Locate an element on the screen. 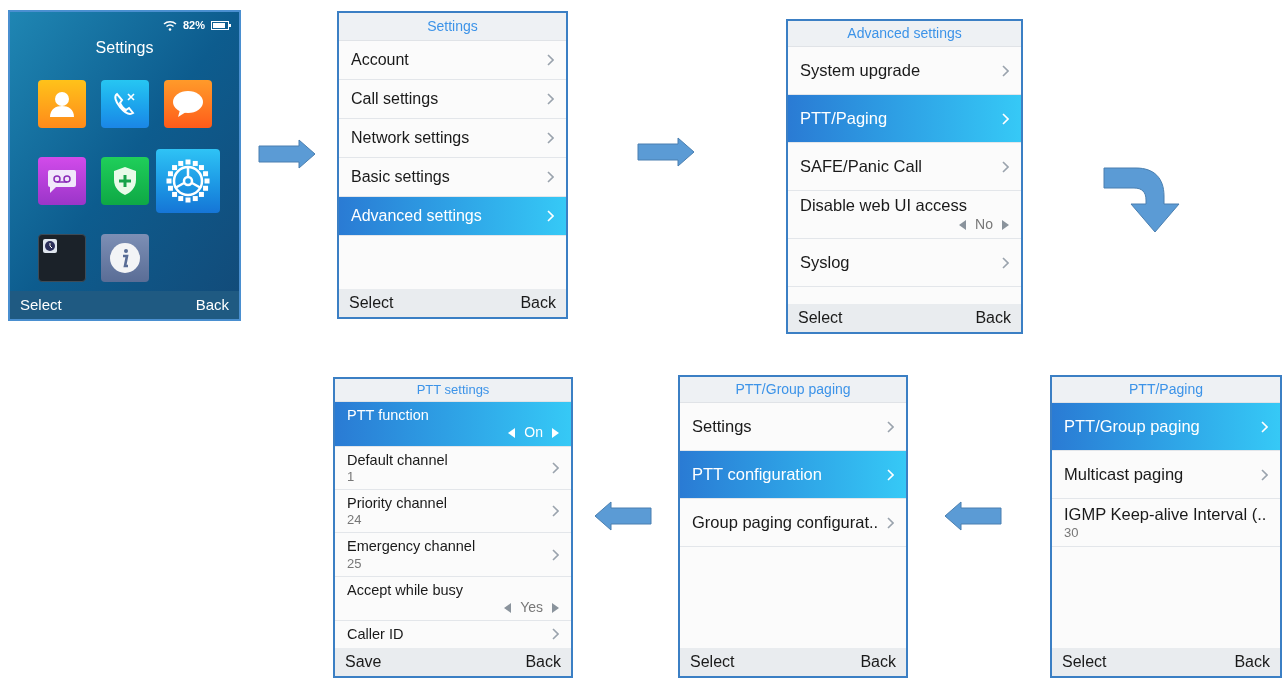 The height and width of the screenshot is (678, 1283). screen-title: PTT/Group paging is located at coordinates (793, 390).